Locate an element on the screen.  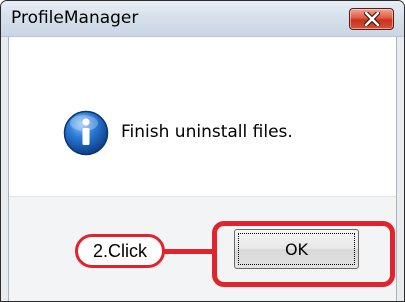
title-bar: ProfileManager is located at coordinates (202, 19).